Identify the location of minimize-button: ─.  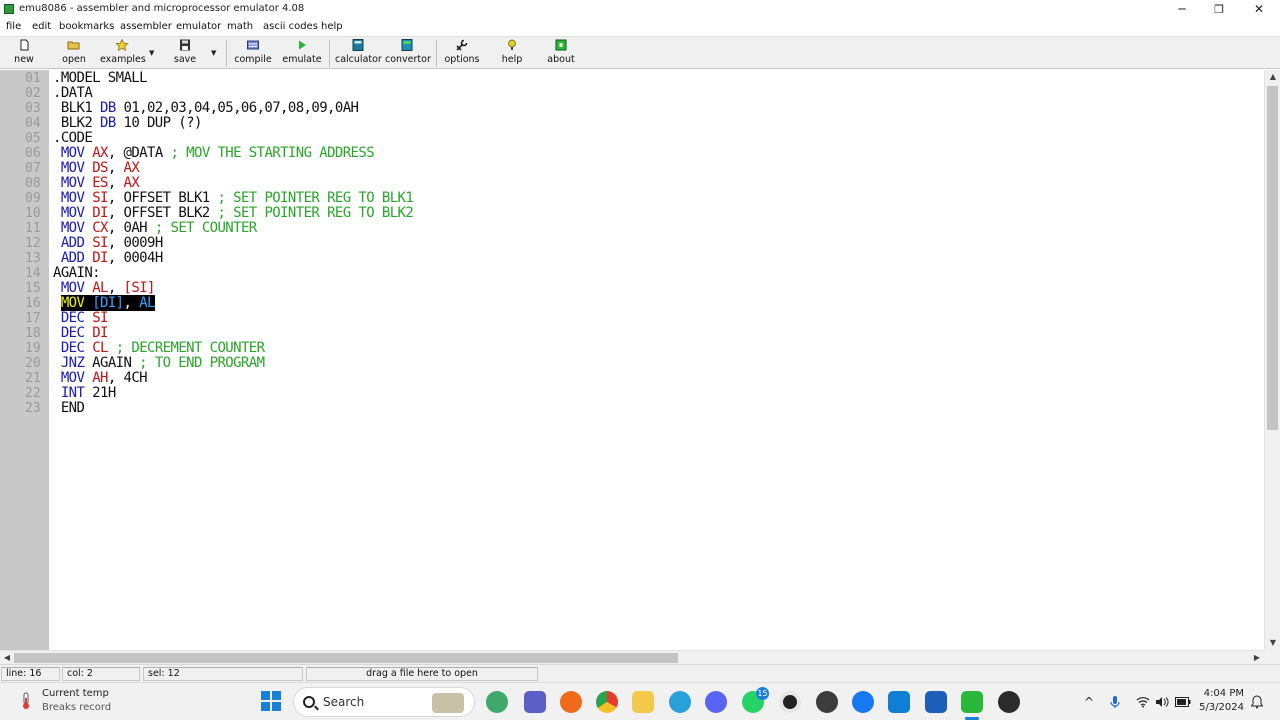
(1182, 9).